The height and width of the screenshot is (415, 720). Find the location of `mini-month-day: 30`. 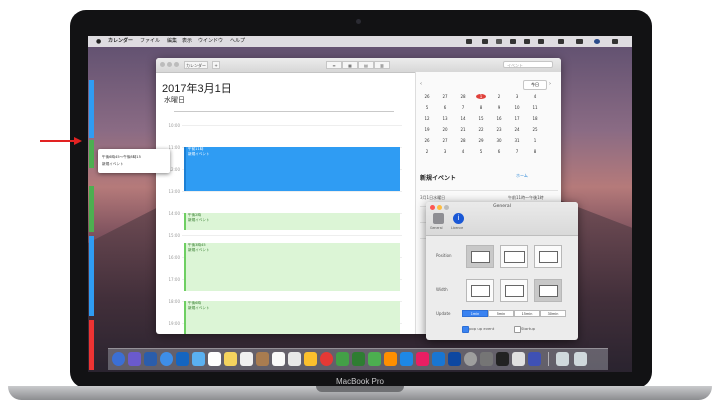

mini-month-day: 30 is located at coordinates (499, 140).